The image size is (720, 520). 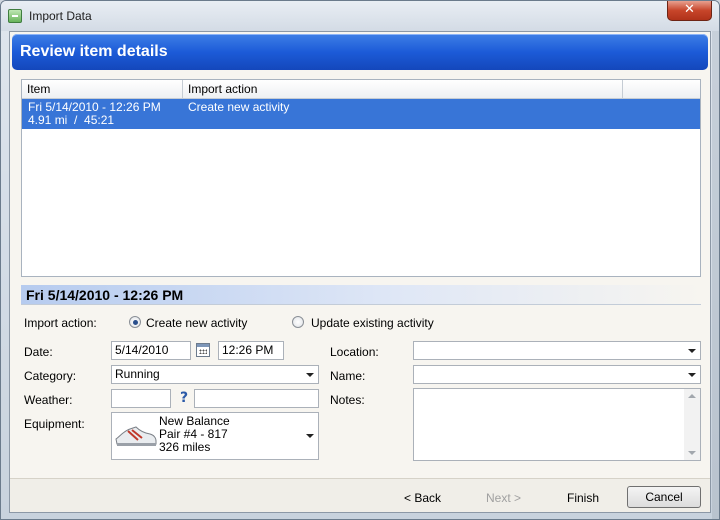 What do you see at coordinates (94, 51) in the screenshot?
I see `page-title: Review item details` at bounding box center [94, 51].